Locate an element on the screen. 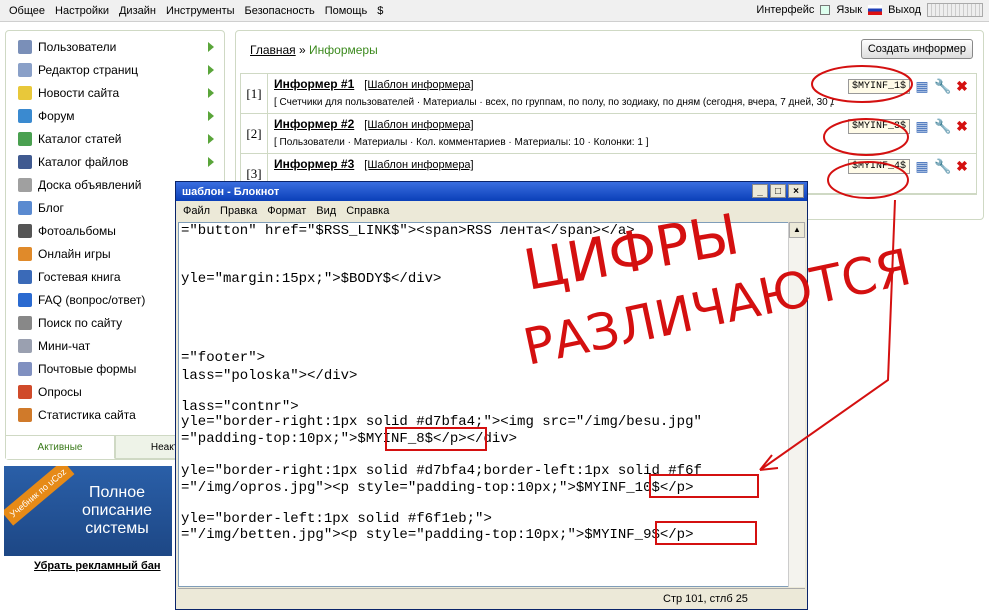  code-line: lass="contnr"> is located at coordinates (240, 407).